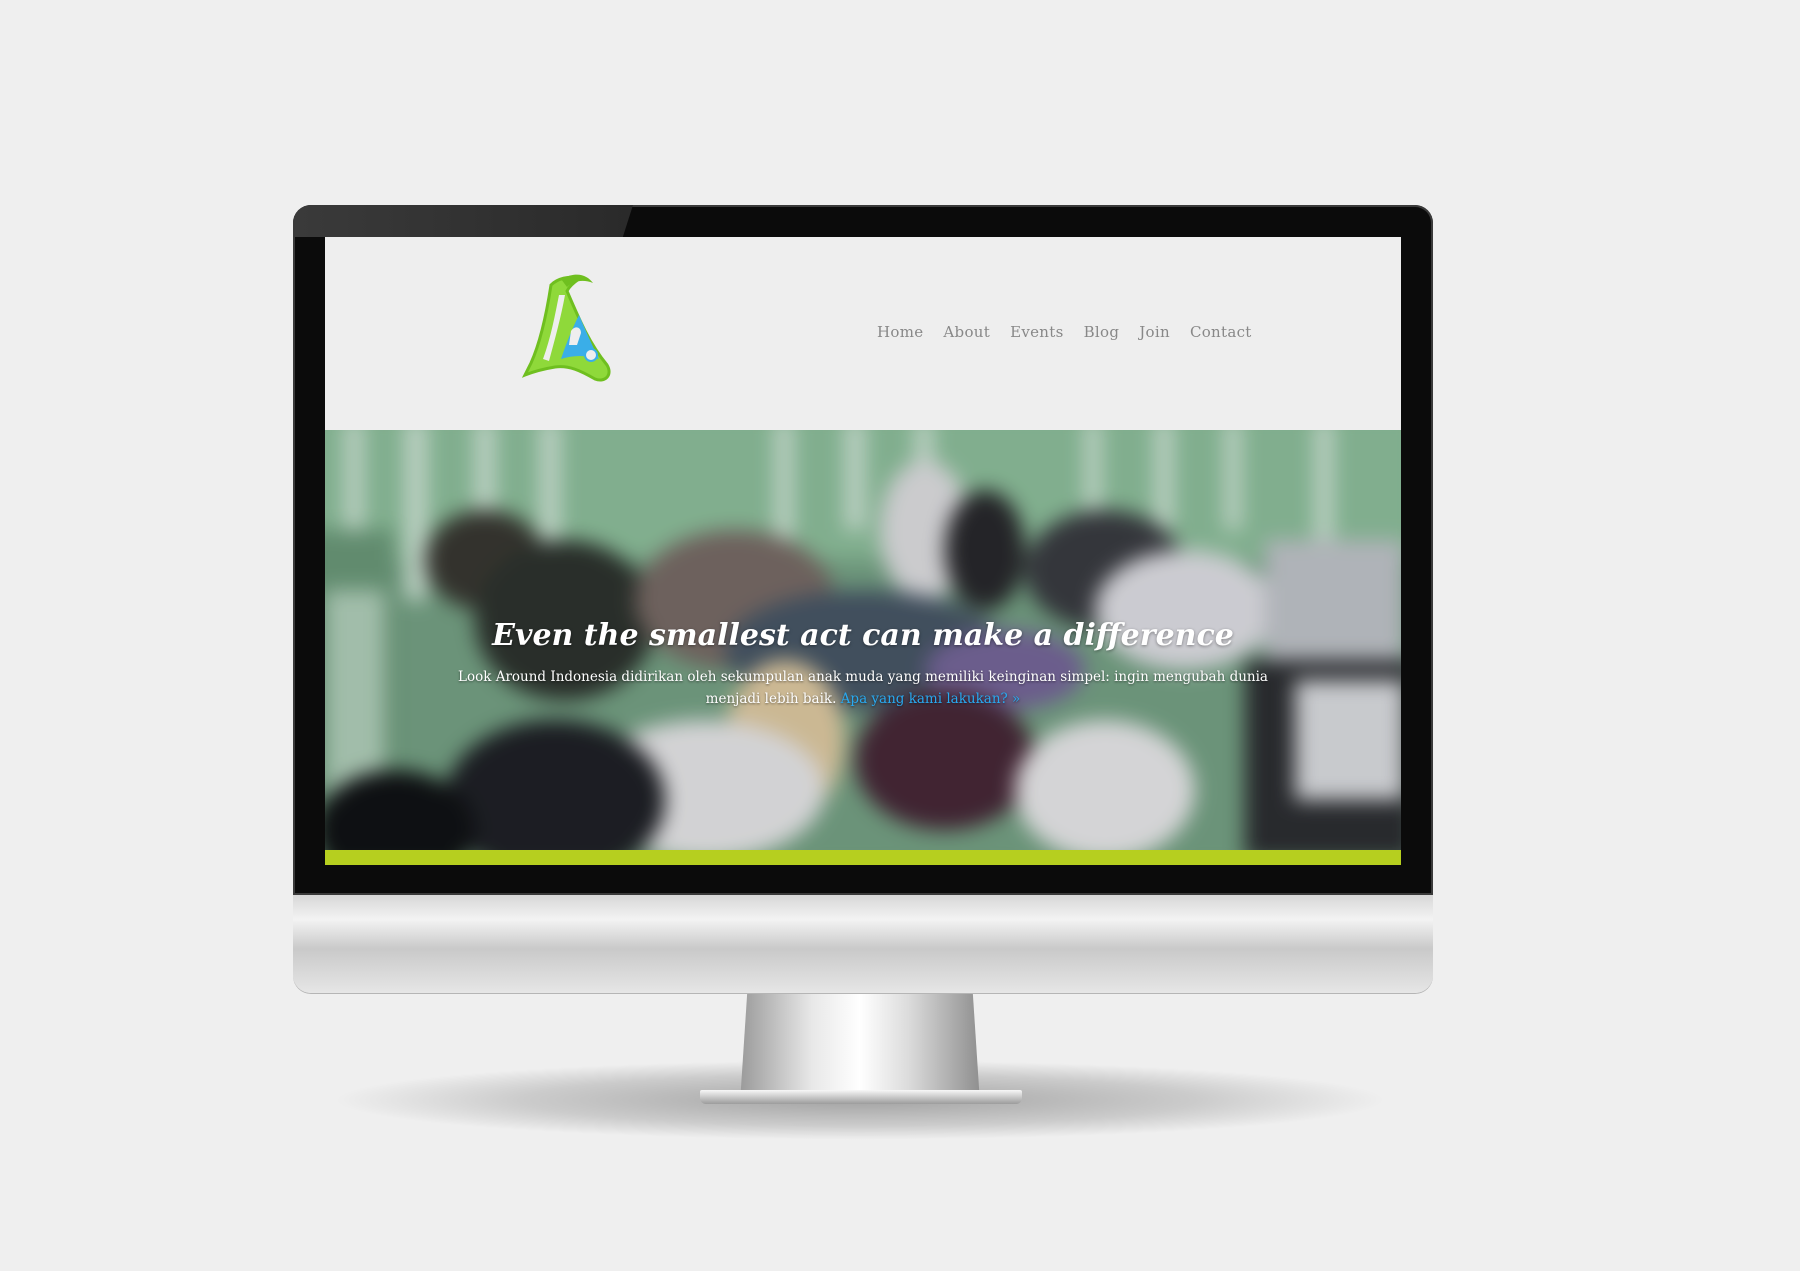 The height and width of the screenshot is (1271, 1800). What do you see at coordinates (931, 699) in the screenshot?
I see `what-we-do-link: Apa yang kami lakukan? »` at bounding box center [931, 699].